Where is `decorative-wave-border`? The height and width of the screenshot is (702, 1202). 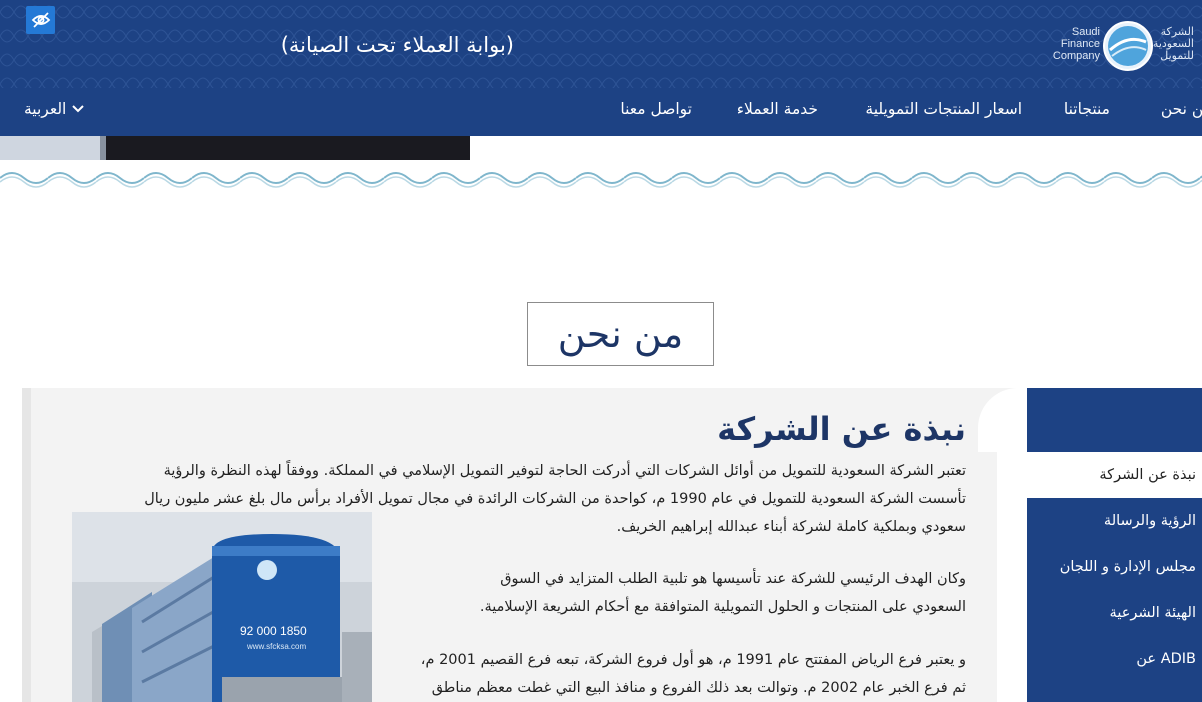
decorative-wave-border is located at coordinates (601, 178).